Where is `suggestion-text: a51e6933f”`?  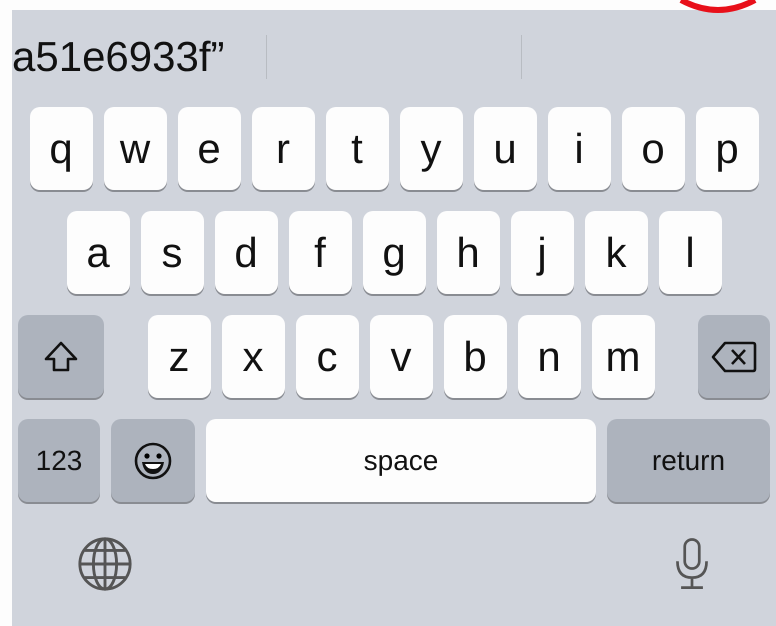 suggestion-text: a51e6933f” is located at coordinates (118, 56).